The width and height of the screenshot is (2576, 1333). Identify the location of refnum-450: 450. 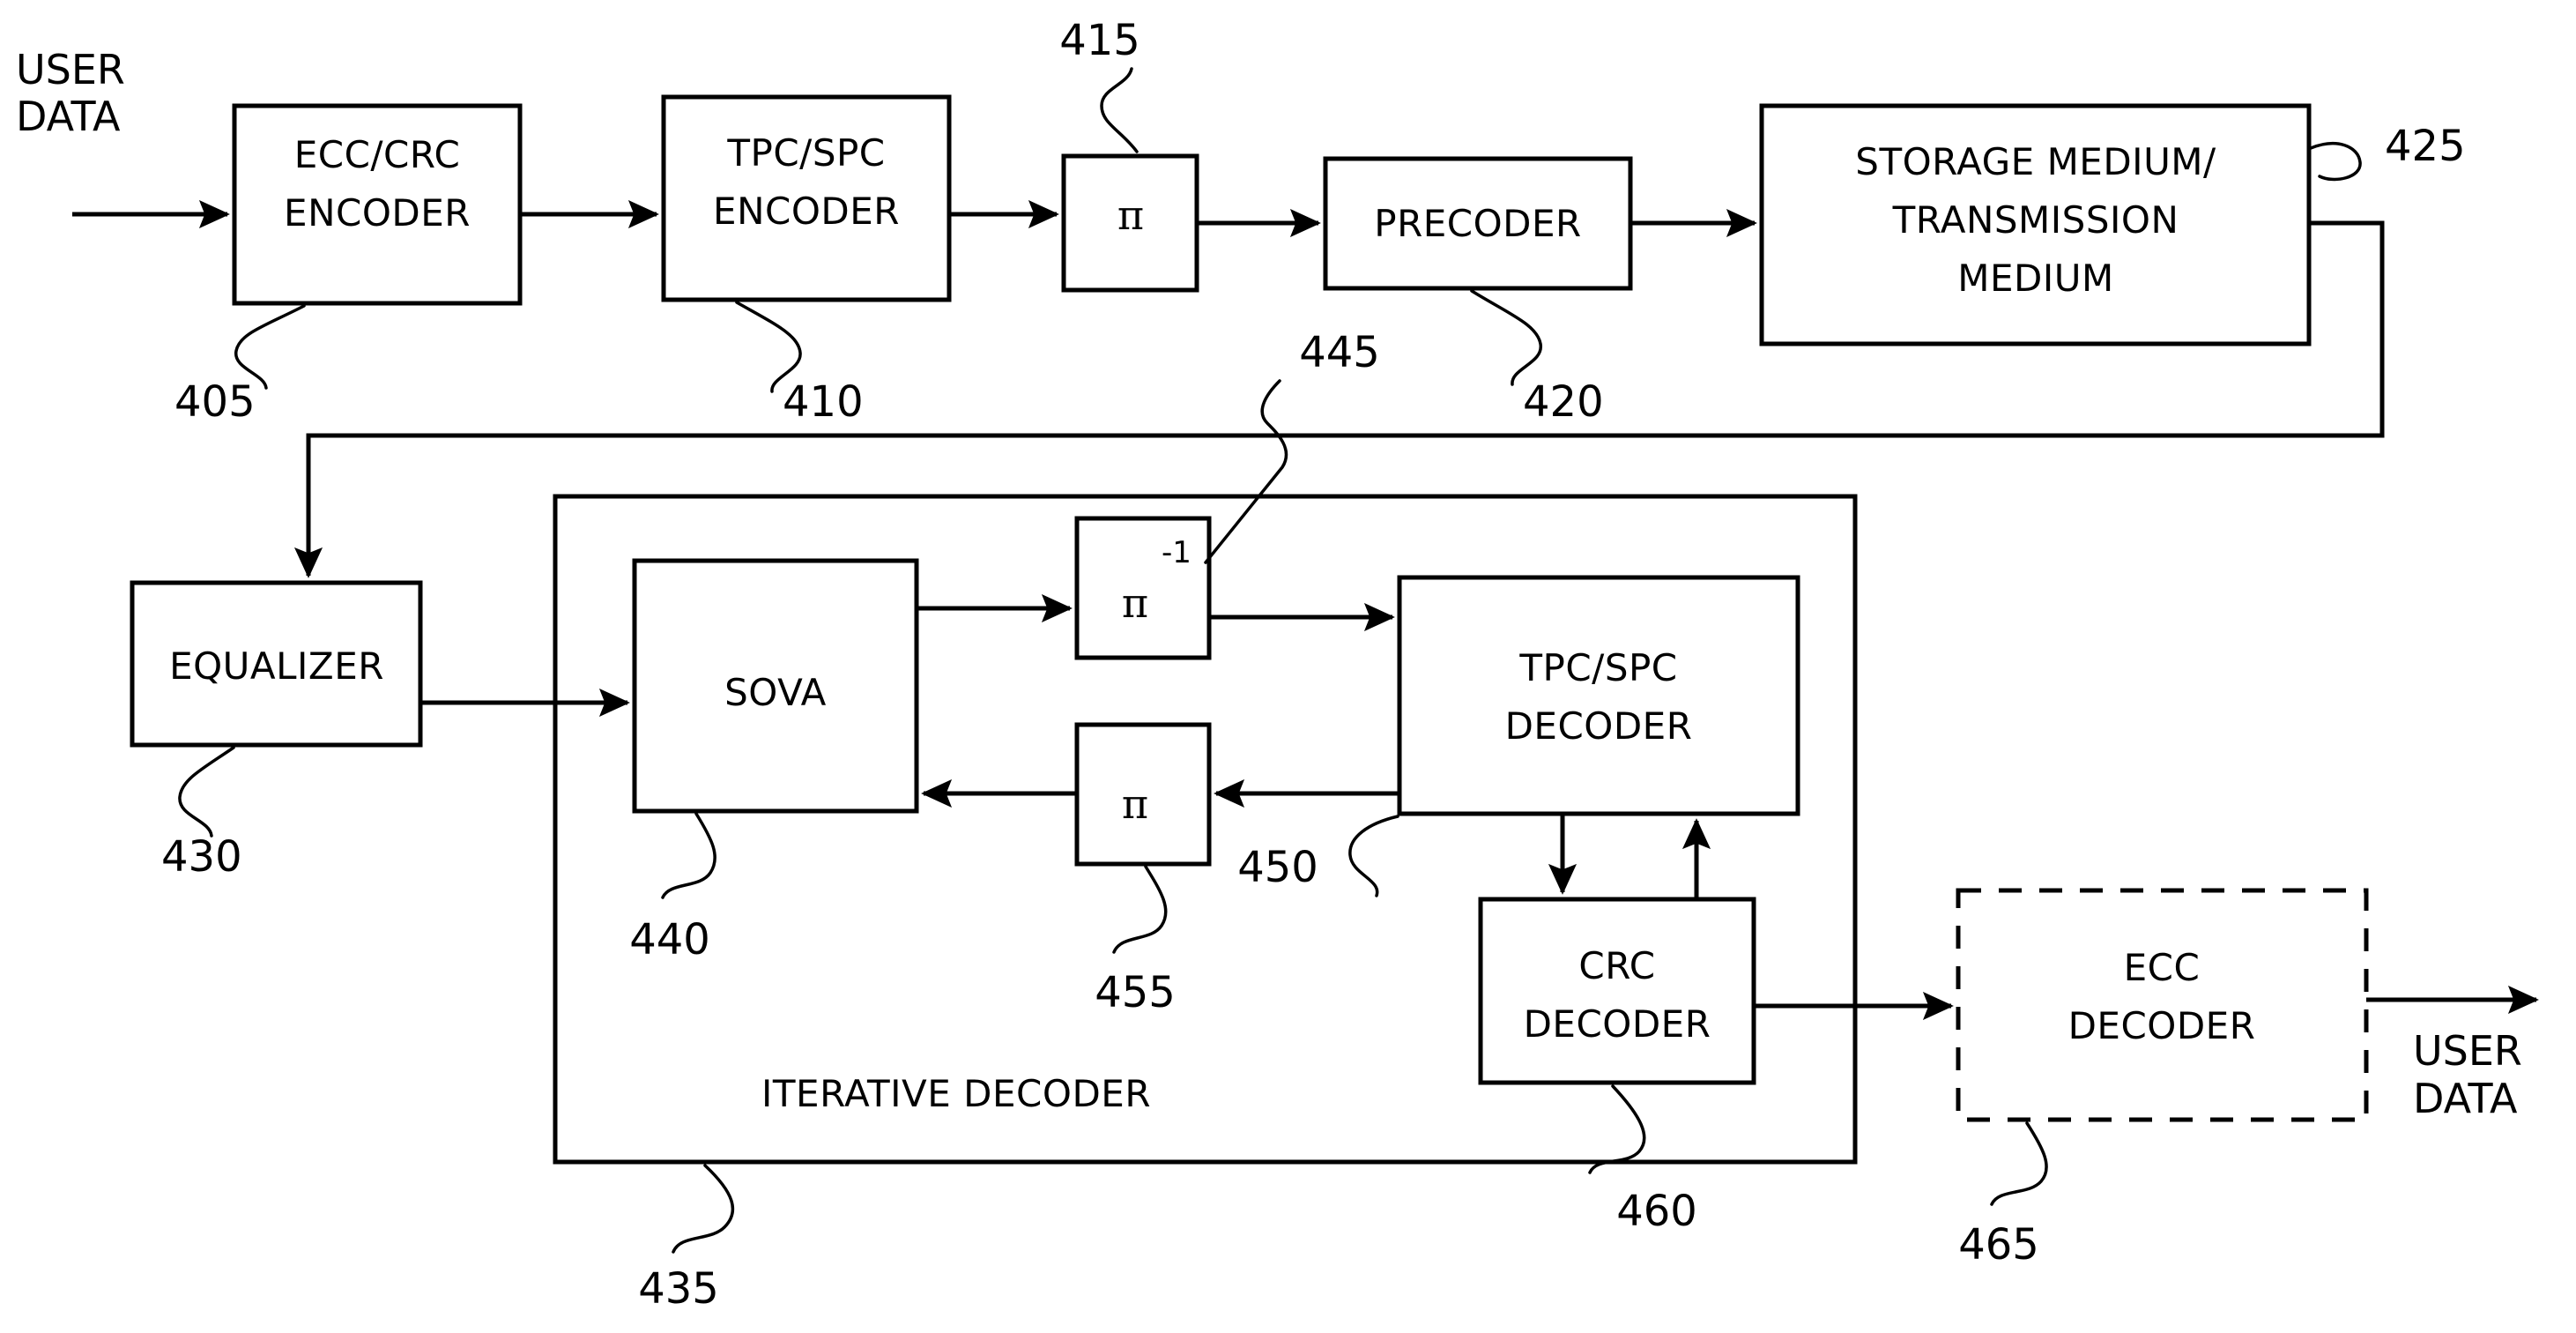
(1277, 867).